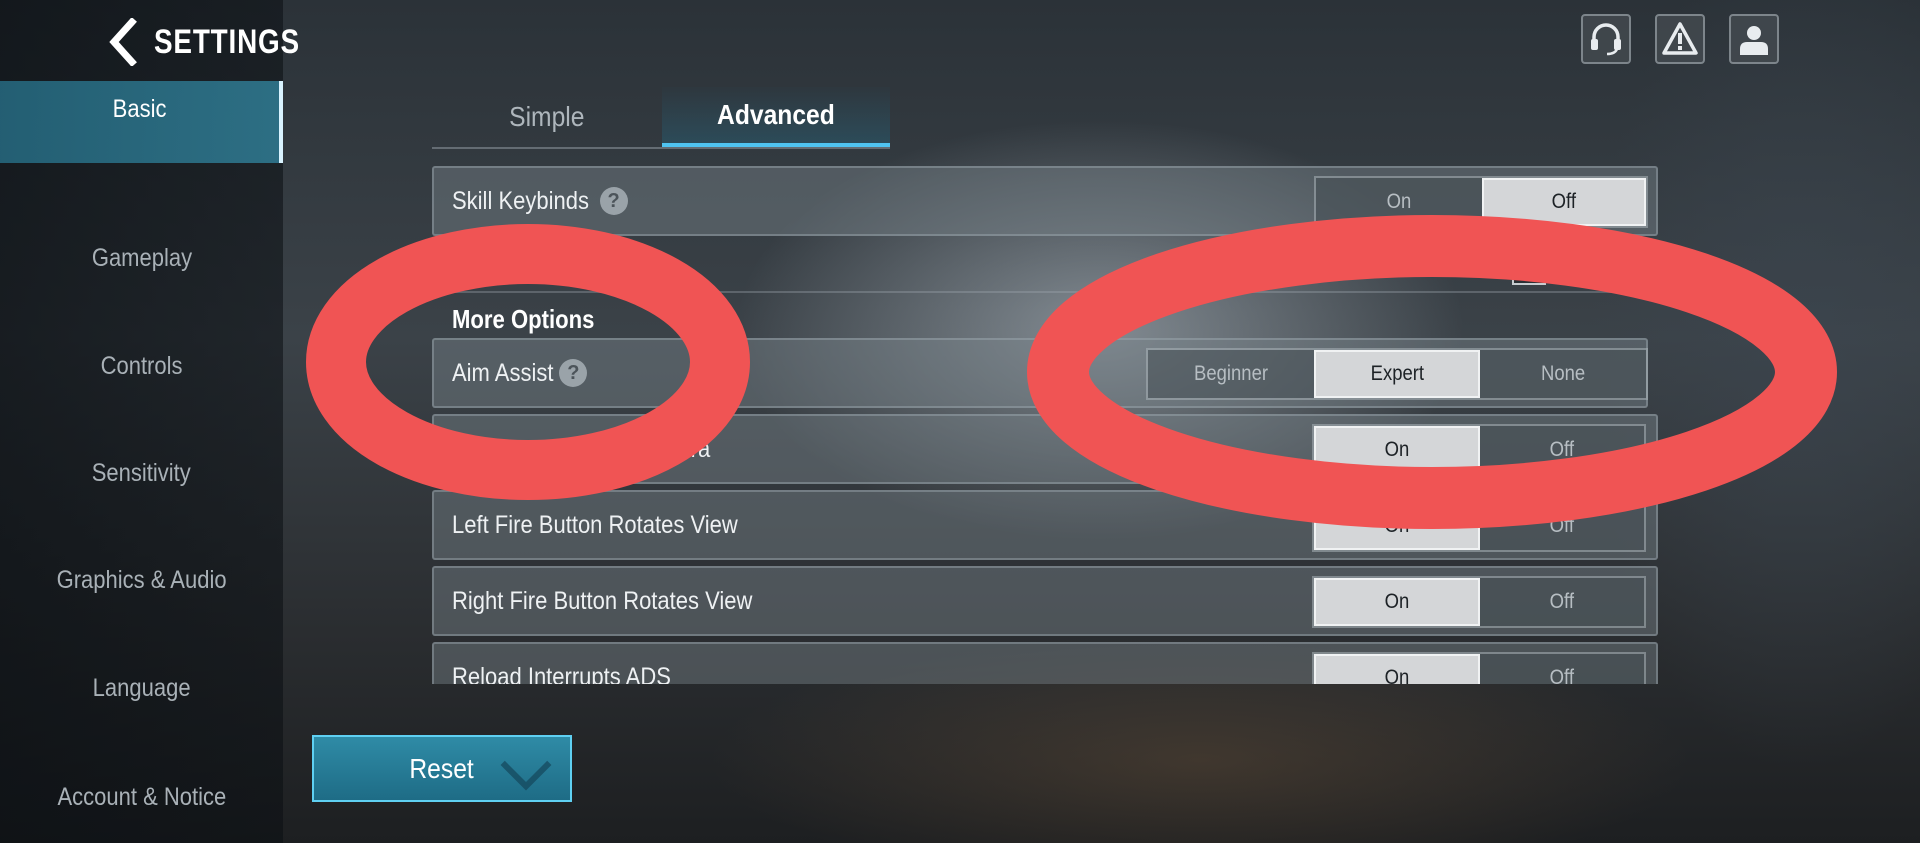  What do you see at coordinates (1045, 267) in the screenshot?
I see `section-weapon-custom-fire: Weapon Custom Fire Custom` at bounding box center [1045, 267].